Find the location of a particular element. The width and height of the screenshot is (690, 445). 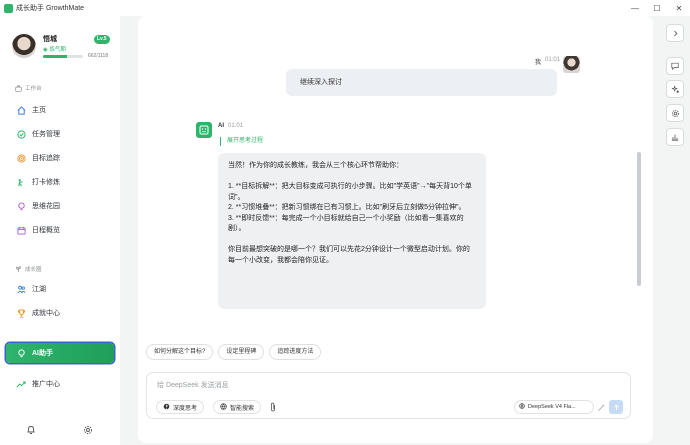

sidebar-item-ai-assistant: AI助手 is located at coordinates (60, 353).